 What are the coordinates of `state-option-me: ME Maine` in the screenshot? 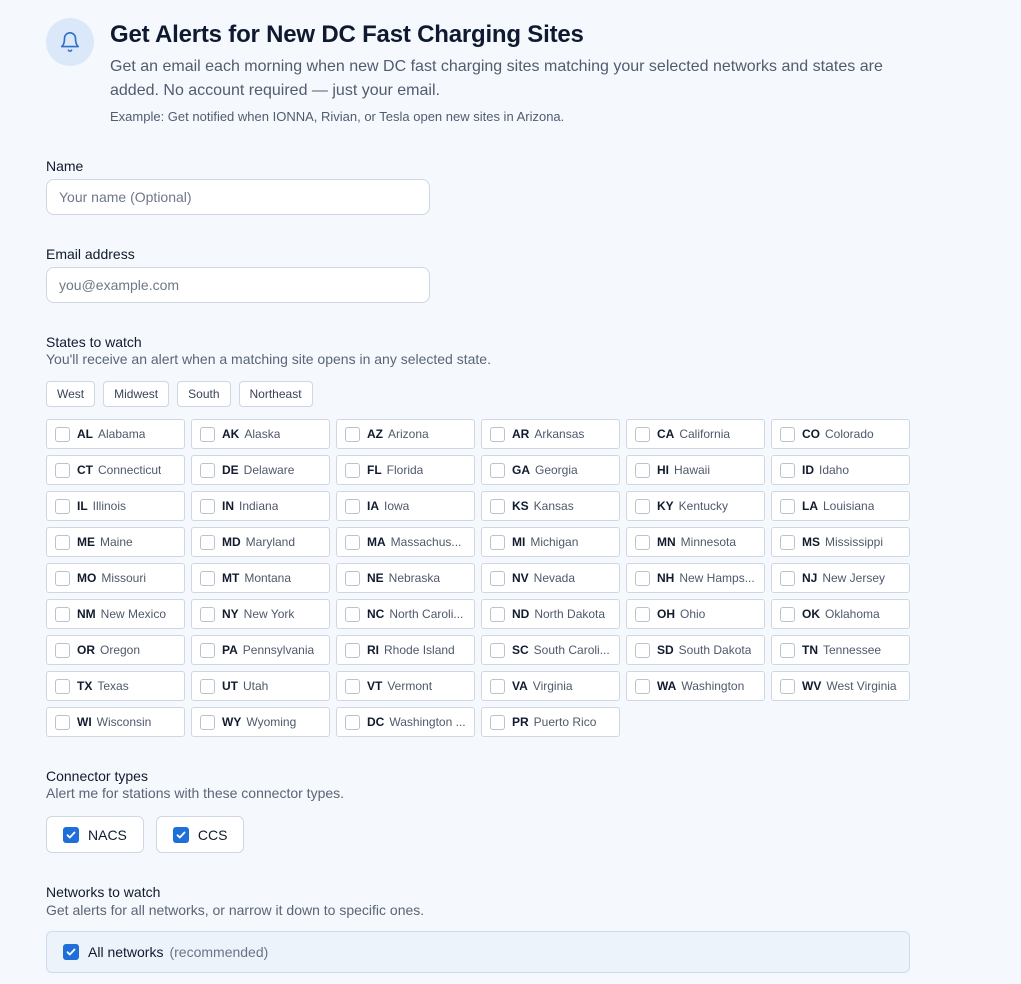 It's located at (115, 542).